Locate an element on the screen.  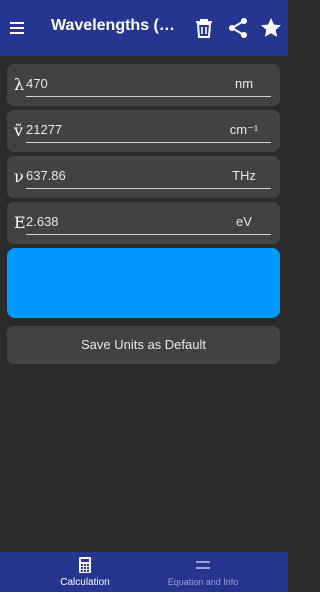
wavelength-symbol: λ is located at coordinates (19, 84).